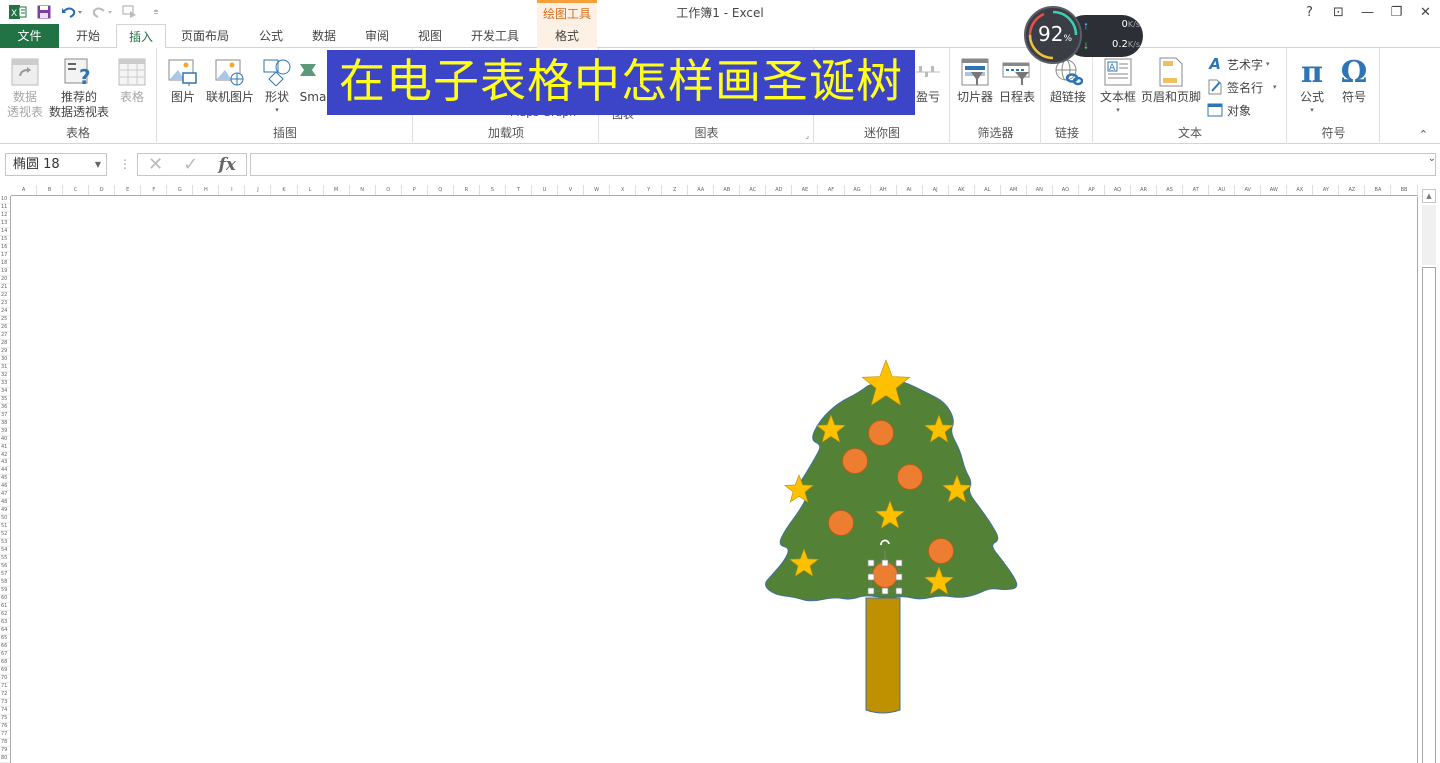  Describe the element at coordinates (5, 487) in the screenshot. I see `row-header: 46` at that location.